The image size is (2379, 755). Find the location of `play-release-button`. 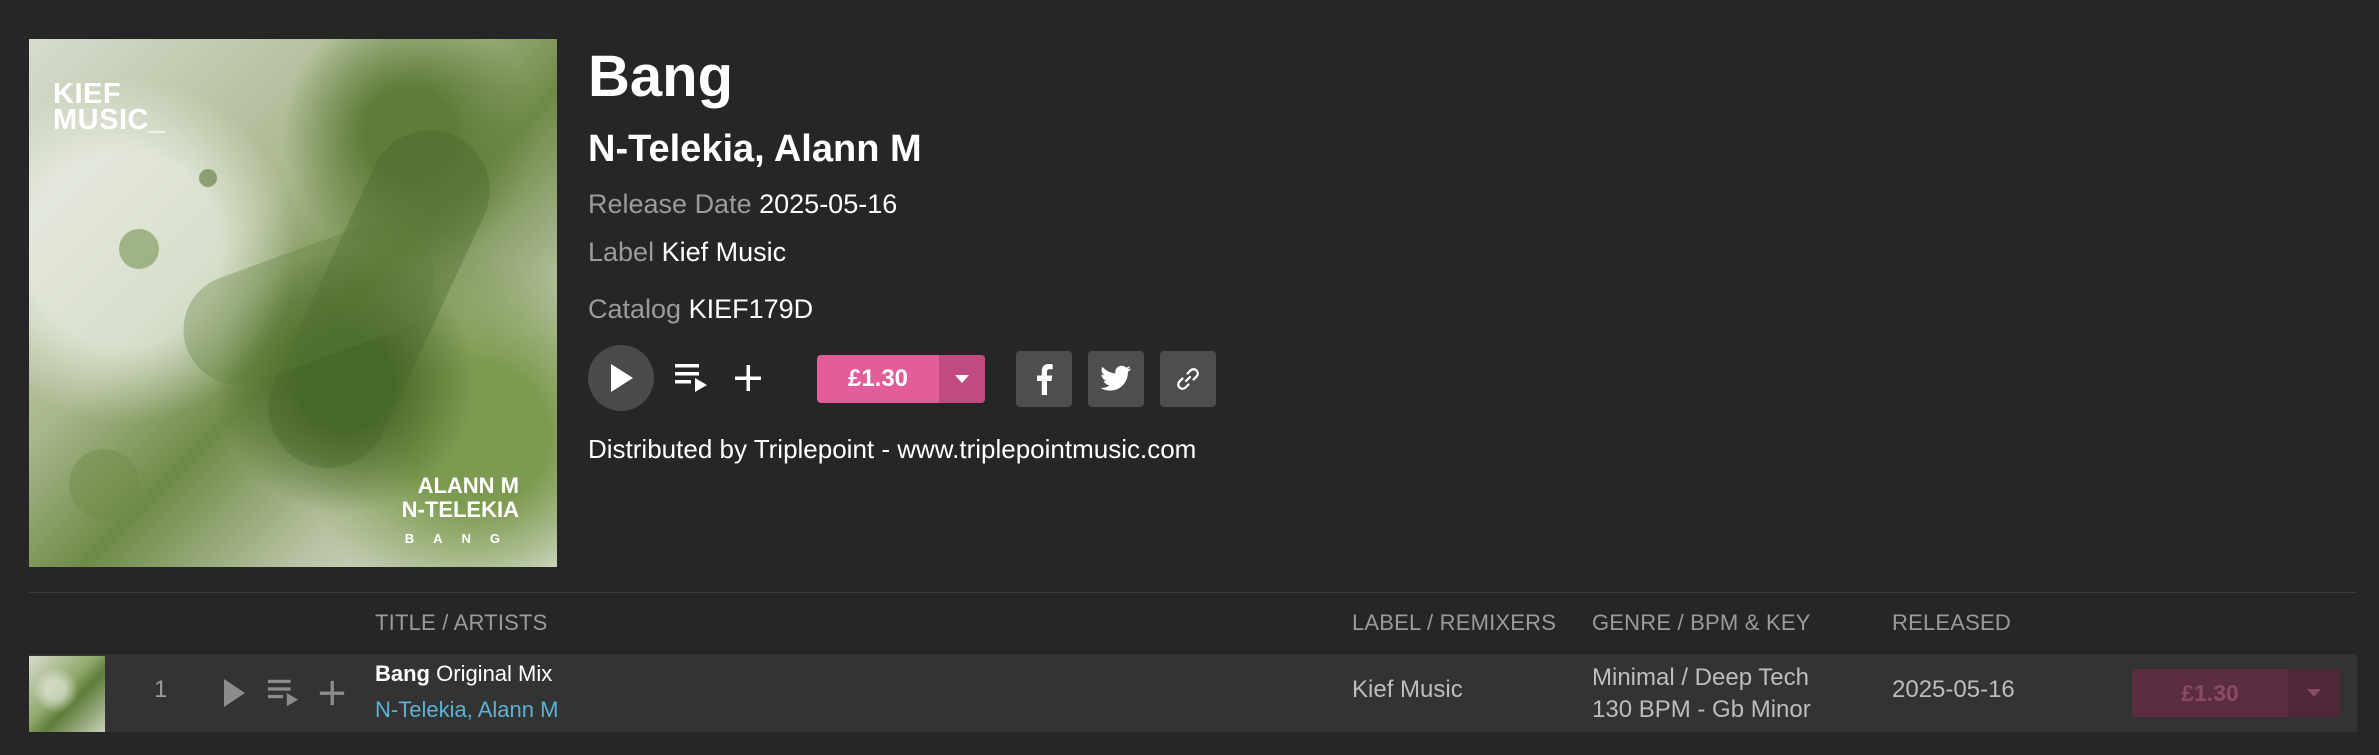

play-release-button is located at coordinates (621, 378).